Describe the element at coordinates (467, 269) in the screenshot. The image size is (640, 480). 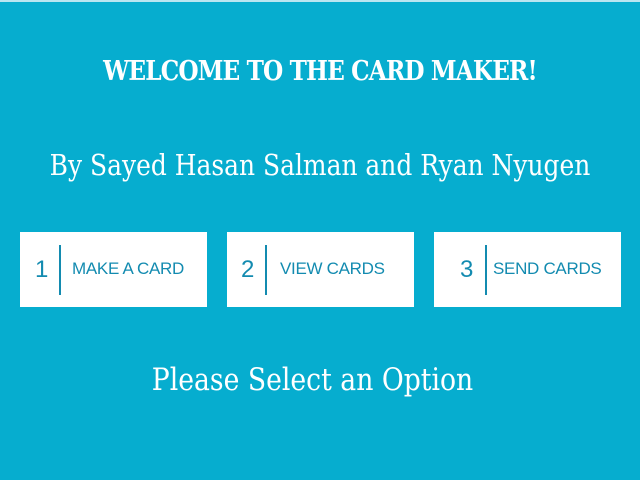
I see `option-number: 3` at that location.